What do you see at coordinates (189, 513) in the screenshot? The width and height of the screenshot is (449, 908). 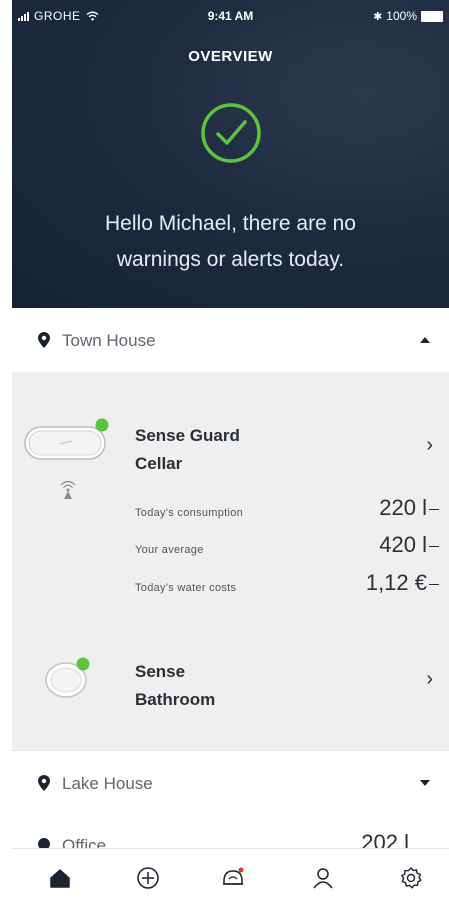 I see `metric-label-consumption: Today's consumption` at bounding box center [189, 513].